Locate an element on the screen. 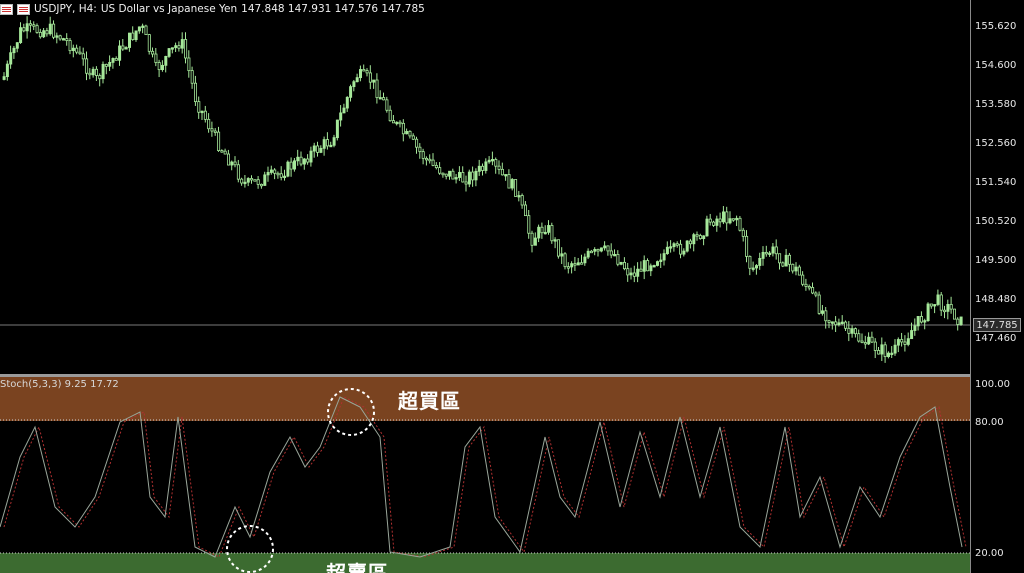  current-price-tag: 147.785 is located at coordinates (997, 325).